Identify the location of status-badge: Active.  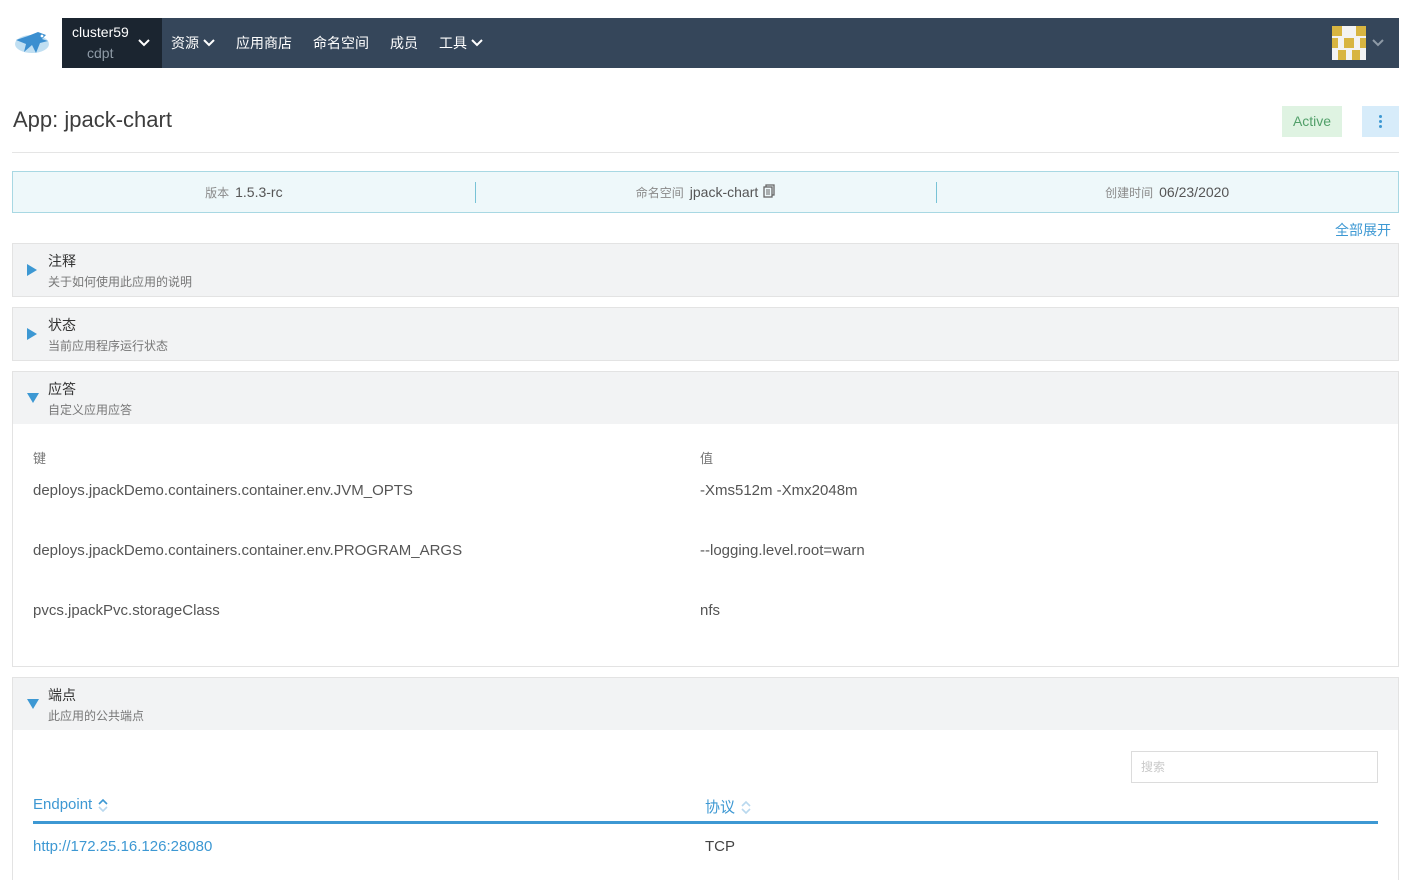
(1312, 121).